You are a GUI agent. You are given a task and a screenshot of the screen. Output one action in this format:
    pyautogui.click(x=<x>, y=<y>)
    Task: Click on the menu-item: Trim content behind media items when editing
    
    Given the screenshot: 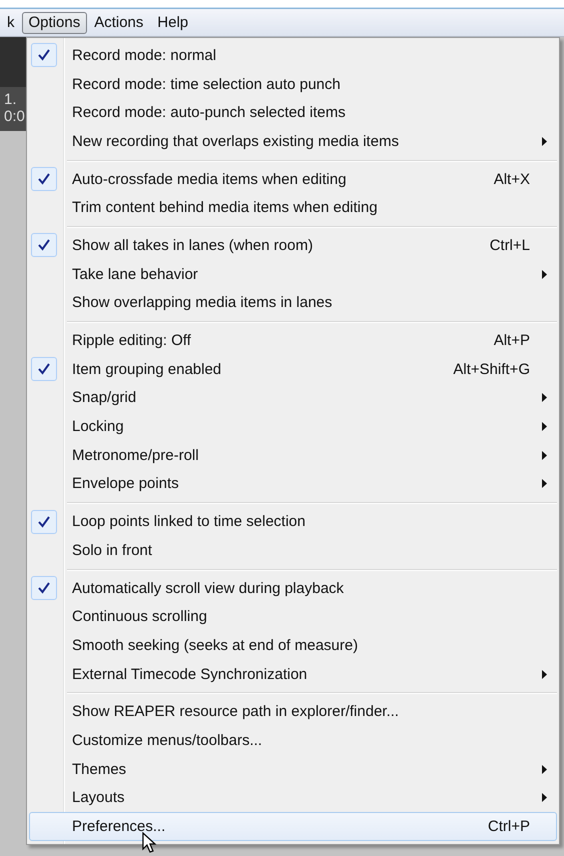 What is the action you would take?
    pyautogui.click(x=293, y=207)
    